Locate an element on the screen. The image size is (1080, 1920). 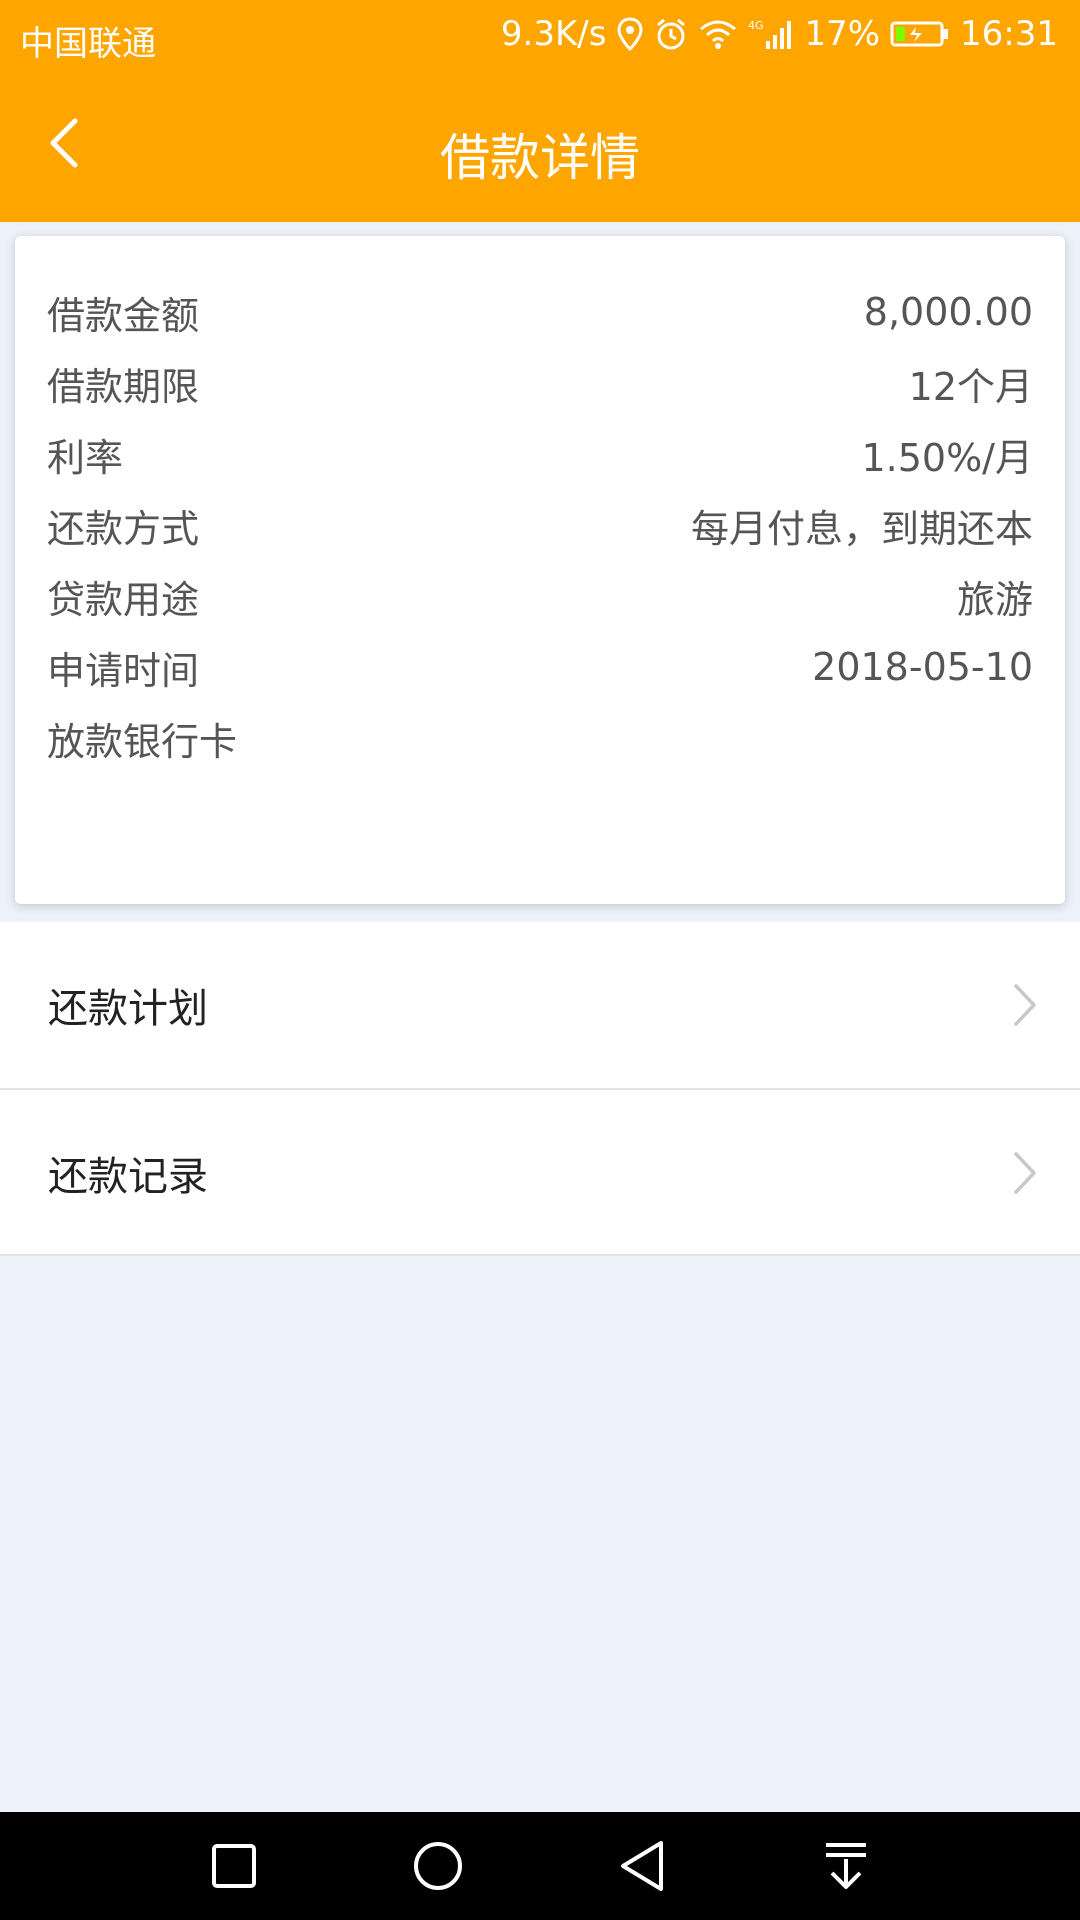
detail-row-purpose: 贷款用途 旅游 is located at coordinates (540, 596).